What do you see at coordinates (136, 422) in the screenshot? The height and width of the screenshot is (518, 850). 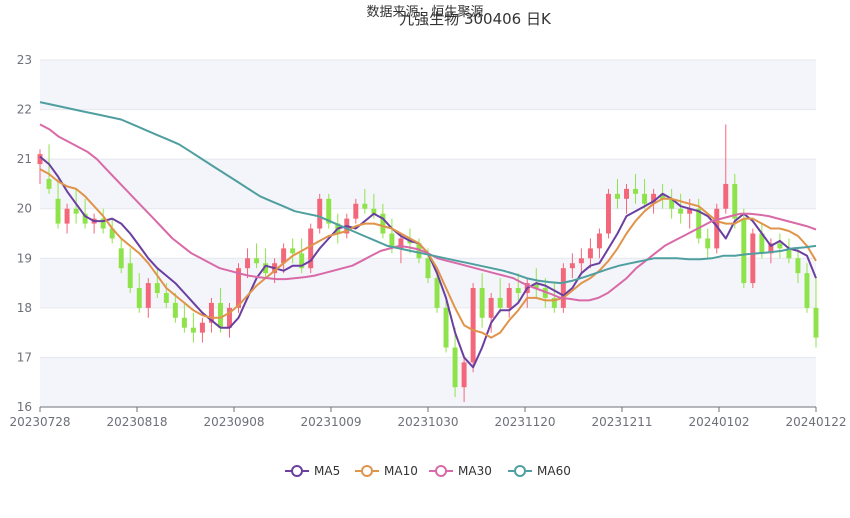 I see `x-tick-label: 20230818` at bounding box center [136, 422].